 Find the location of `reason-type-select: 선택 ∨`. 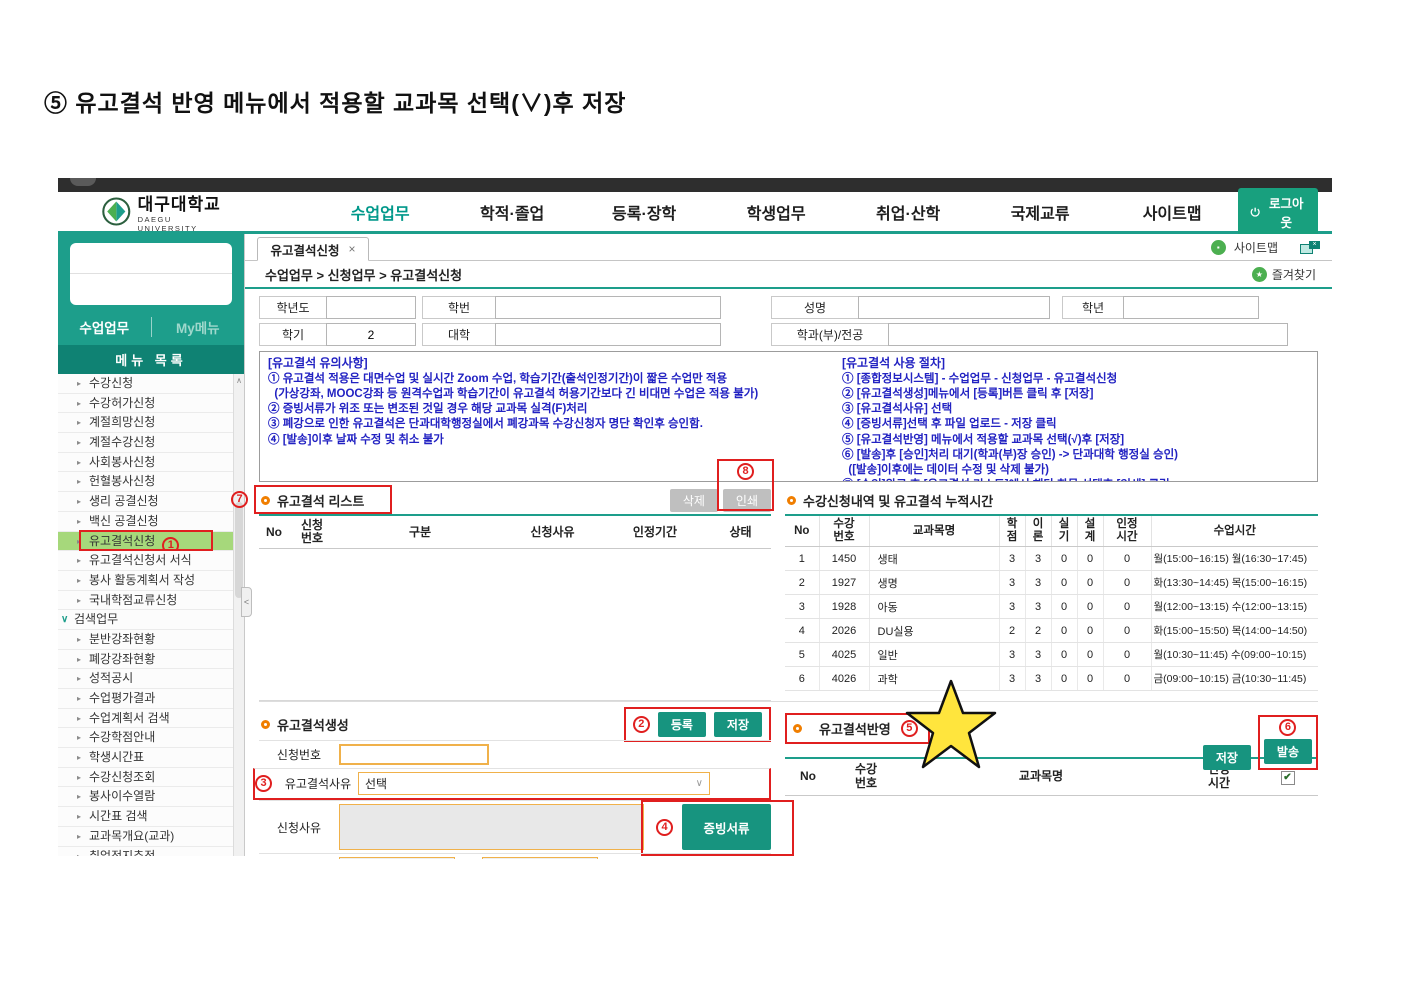

reason-type-select: 선택 ∨ is located at coordinates (534, 784).